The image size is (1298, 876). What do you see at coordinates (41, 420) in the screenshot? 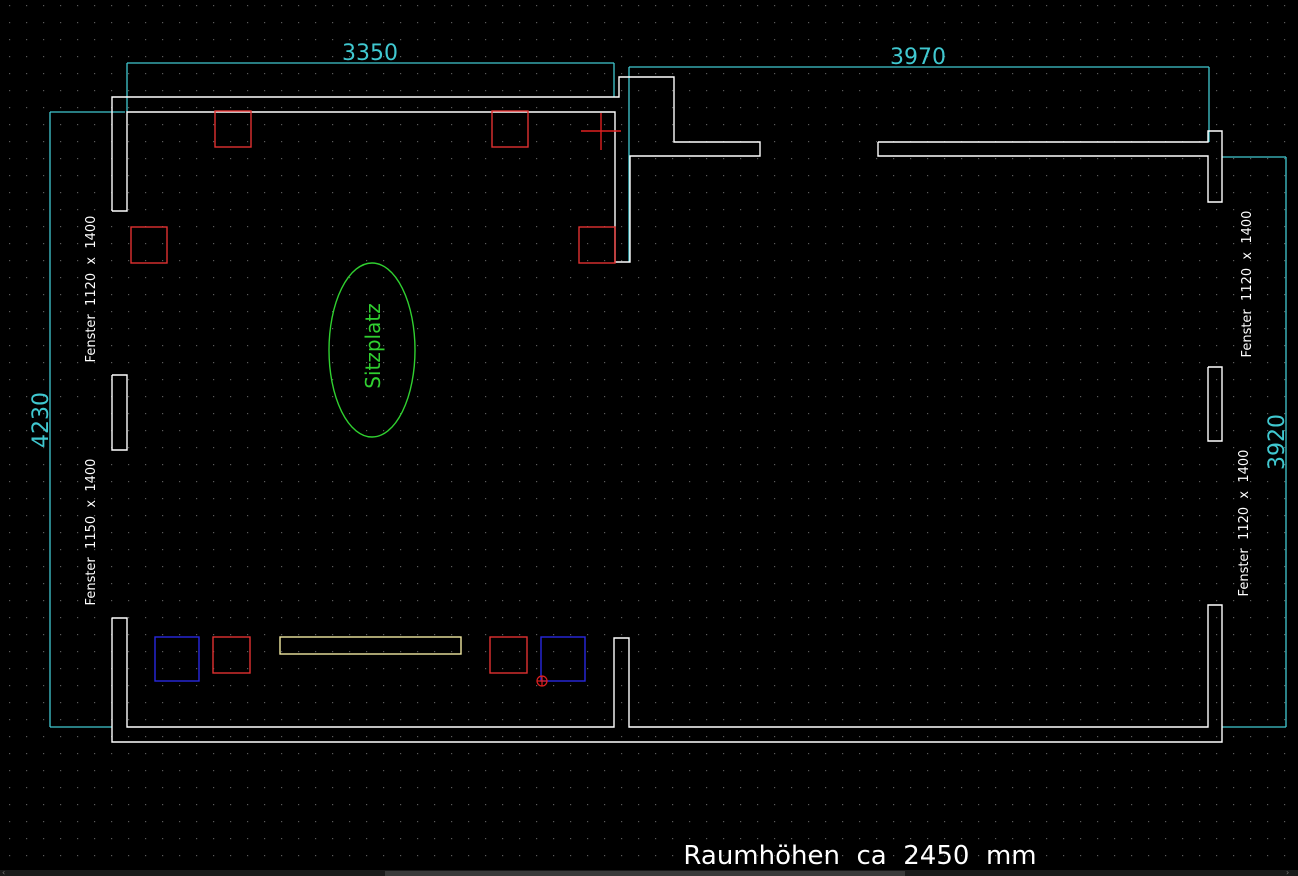
I see `dimension-label-left: 4230` at bounding box center [41, 420].